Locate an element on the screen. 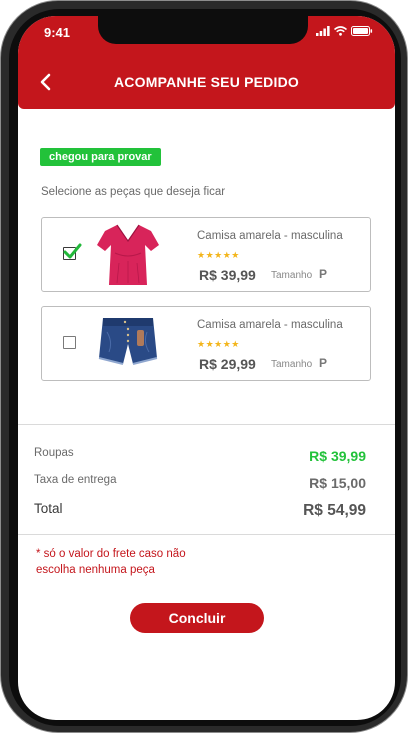 This screenshot has width=410, height=735. total-value: R$ 54,99 is located at coordinates (334, 510).